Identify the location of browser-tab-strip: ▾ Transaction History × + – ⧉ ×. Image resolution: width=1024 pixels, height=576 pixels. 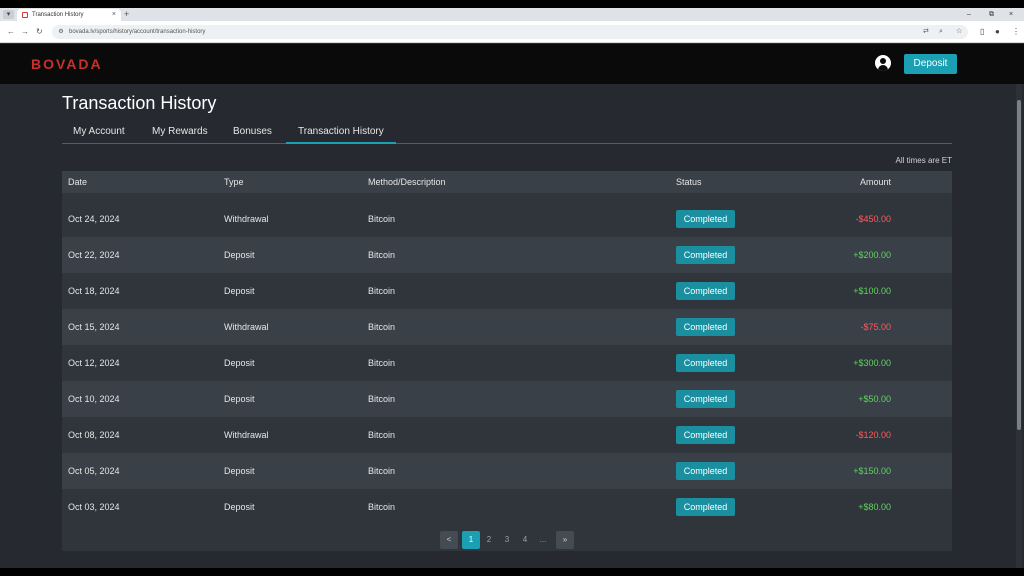
(512, 14).